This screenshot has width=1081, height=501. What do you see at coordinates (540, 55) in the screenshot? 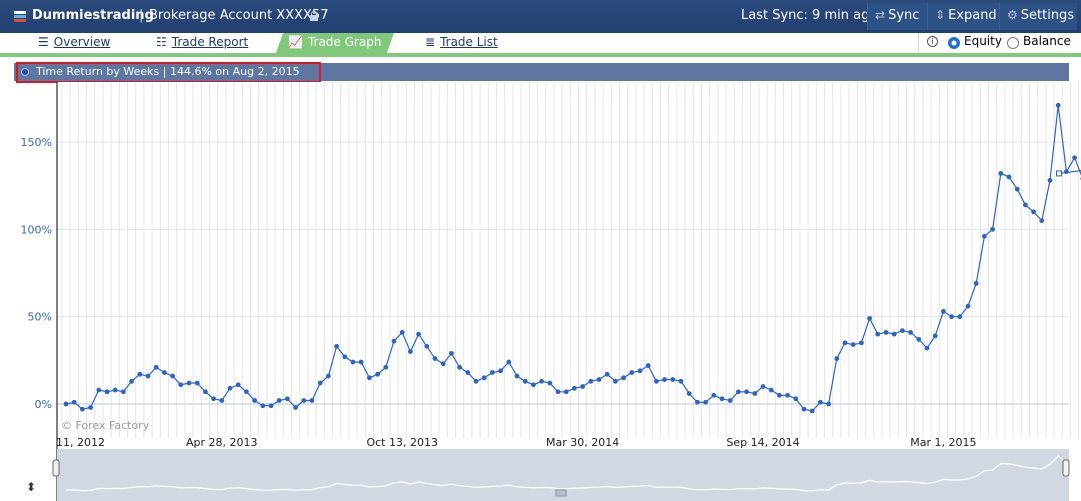
I see `tab-underline` at bounding box center [540, 55].